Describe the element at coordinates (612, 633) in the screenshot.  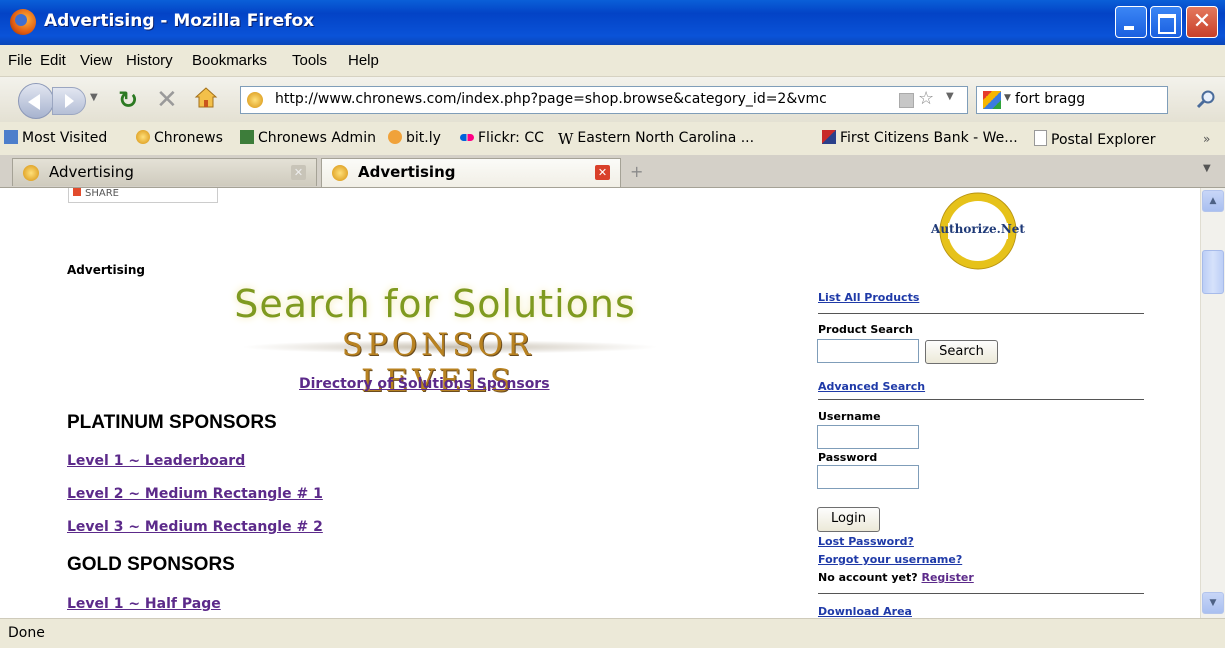
I see `status-bar: Done` at that location.